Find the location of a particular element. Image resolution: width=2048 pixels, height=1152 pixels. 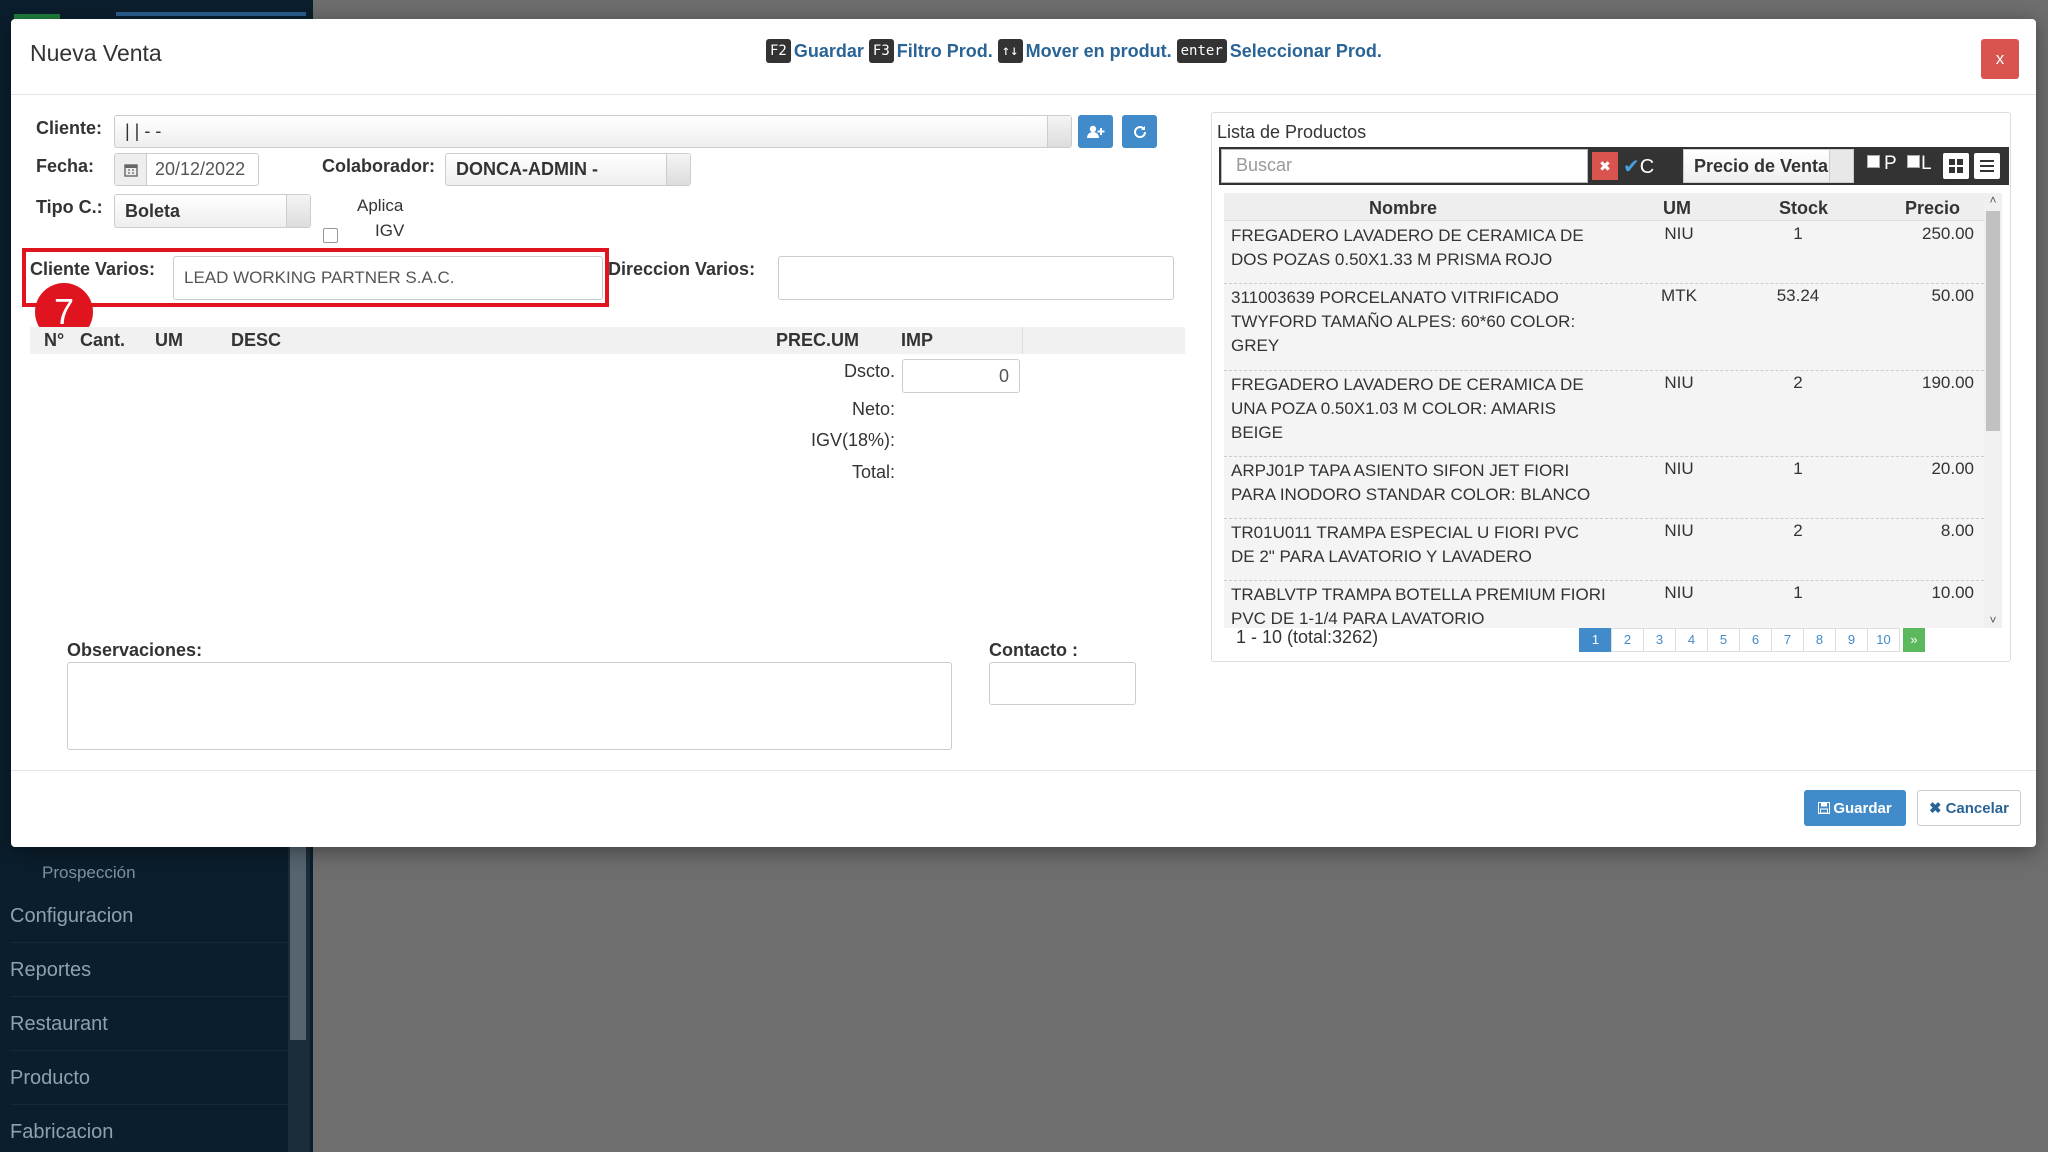

product-price: 10.00 is located at coordinates (1952, 592).